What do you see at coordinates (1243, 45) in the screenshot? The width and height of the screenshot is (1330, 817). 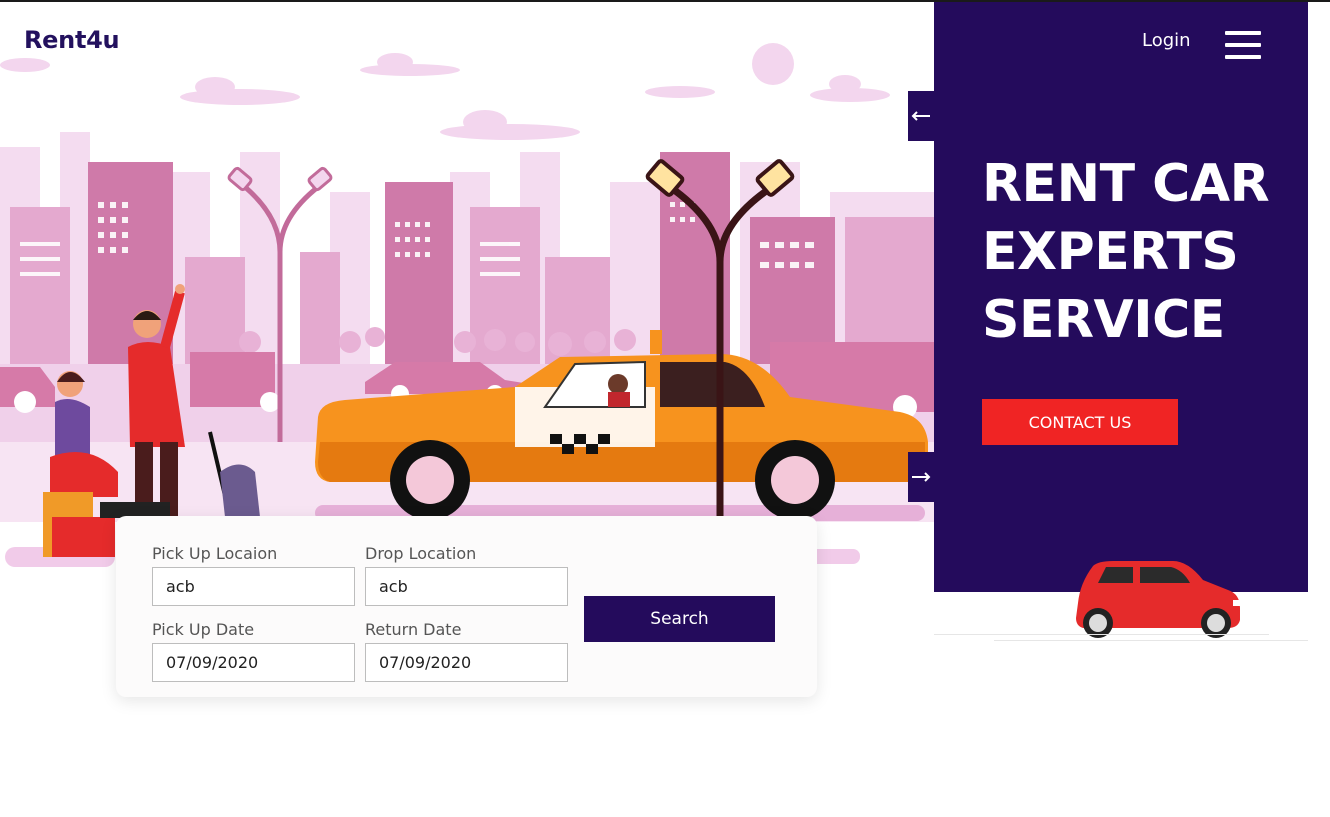 I see `hamburger-menu-icon` at bounding box center [1243, 45].